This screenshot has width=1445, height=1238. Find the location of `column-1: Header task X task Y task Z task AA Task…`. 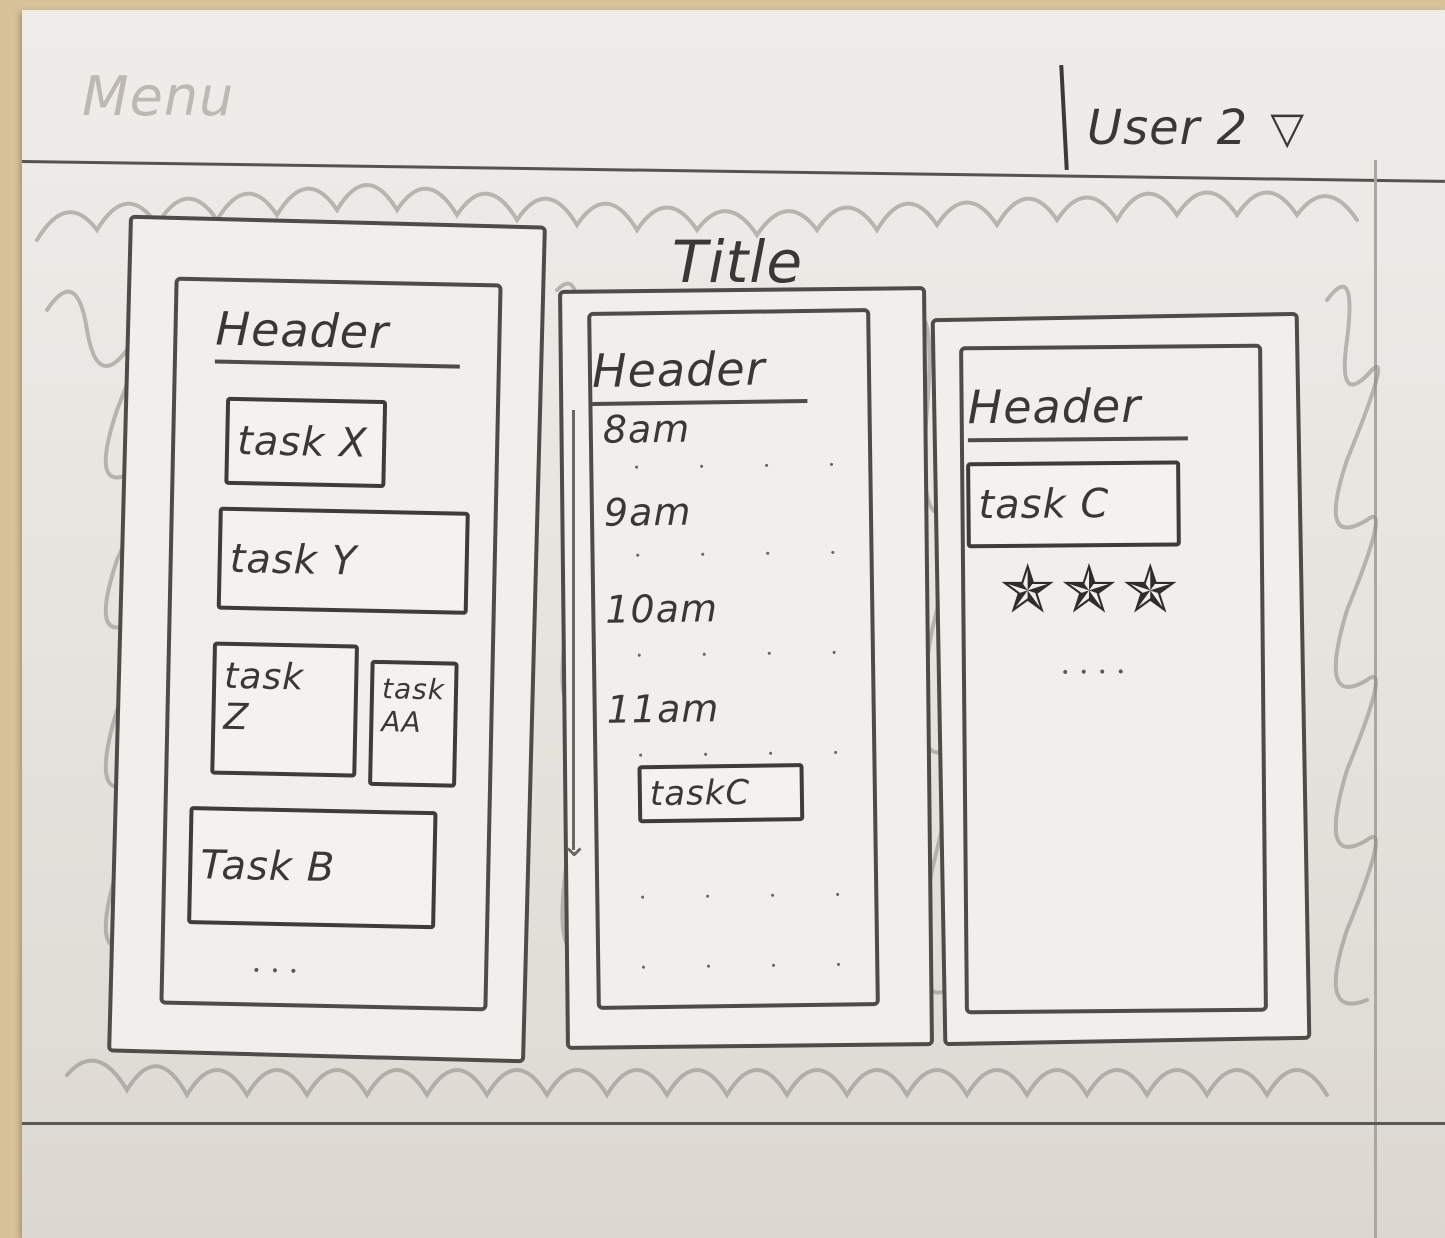

column-1: Header task X task Y task Z task AA Task… is located at coordinates (331, 644).